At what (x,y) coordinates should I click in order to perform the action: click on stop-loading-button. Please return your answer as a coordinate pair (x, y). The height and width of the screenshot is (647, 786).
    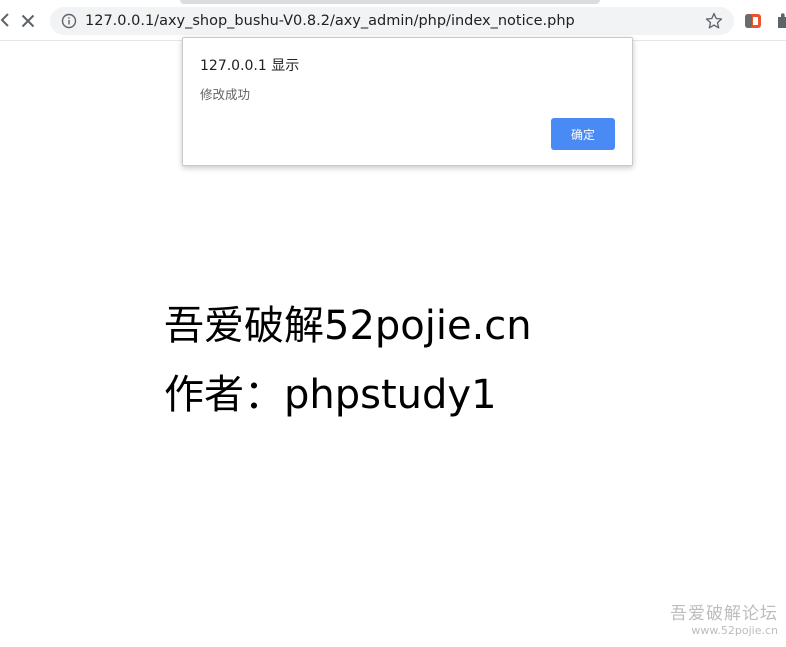
    Looking at the image, I should click on (28, 21).